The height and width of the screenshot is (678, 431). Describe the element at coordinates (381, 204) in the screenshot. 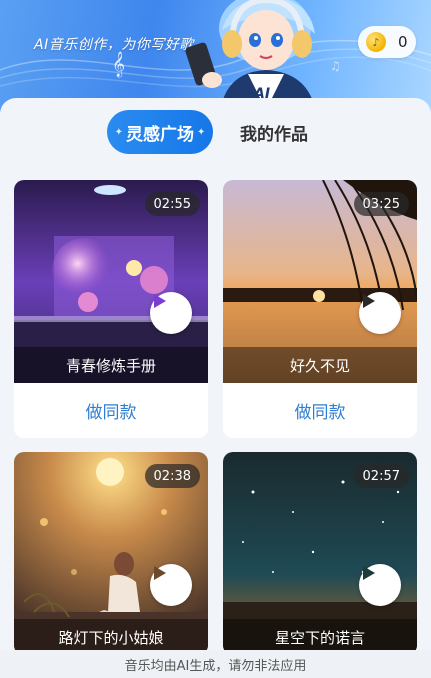

I see `duration-badge: 03:25` at that location.